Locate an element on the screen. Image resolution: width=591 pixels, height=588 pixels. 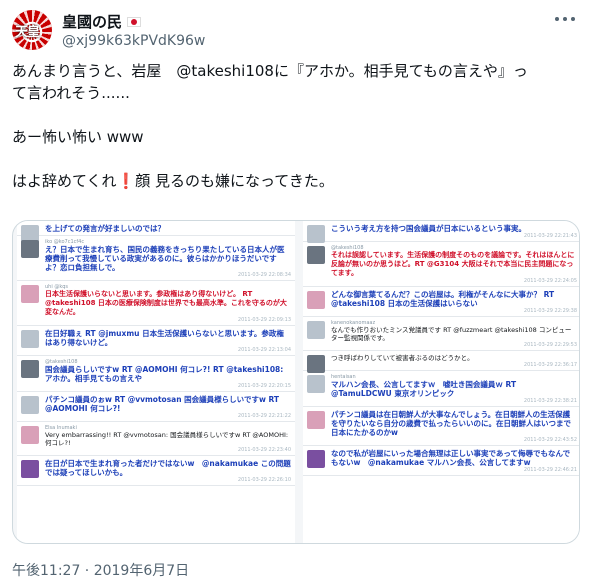
post-meta: 2011-03-29 22:29:53 is located at coordinates (550, 345).